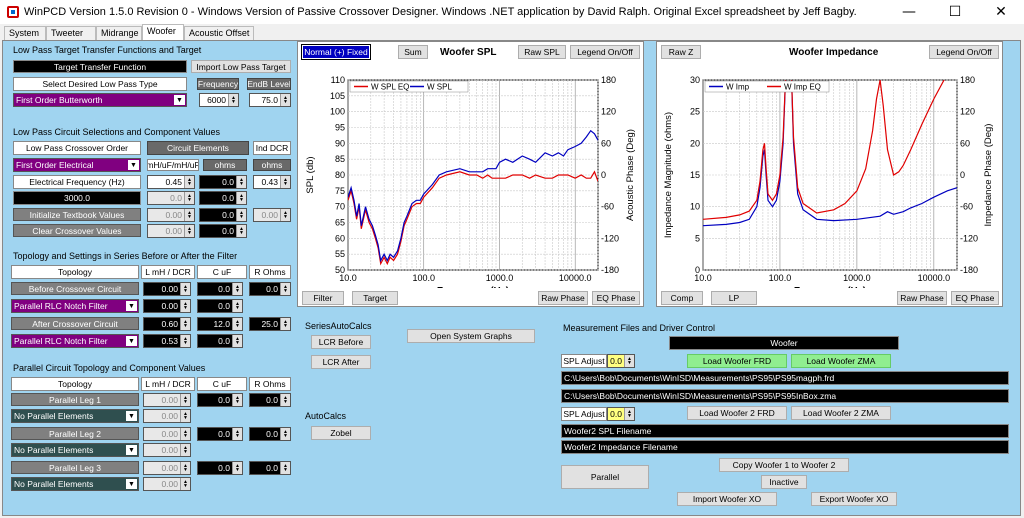 This screenshot has width=1024, height=518. Describe the element at coordinates (605, 477) in the screenshot. I see `parallel-button: Parallel` at that location.